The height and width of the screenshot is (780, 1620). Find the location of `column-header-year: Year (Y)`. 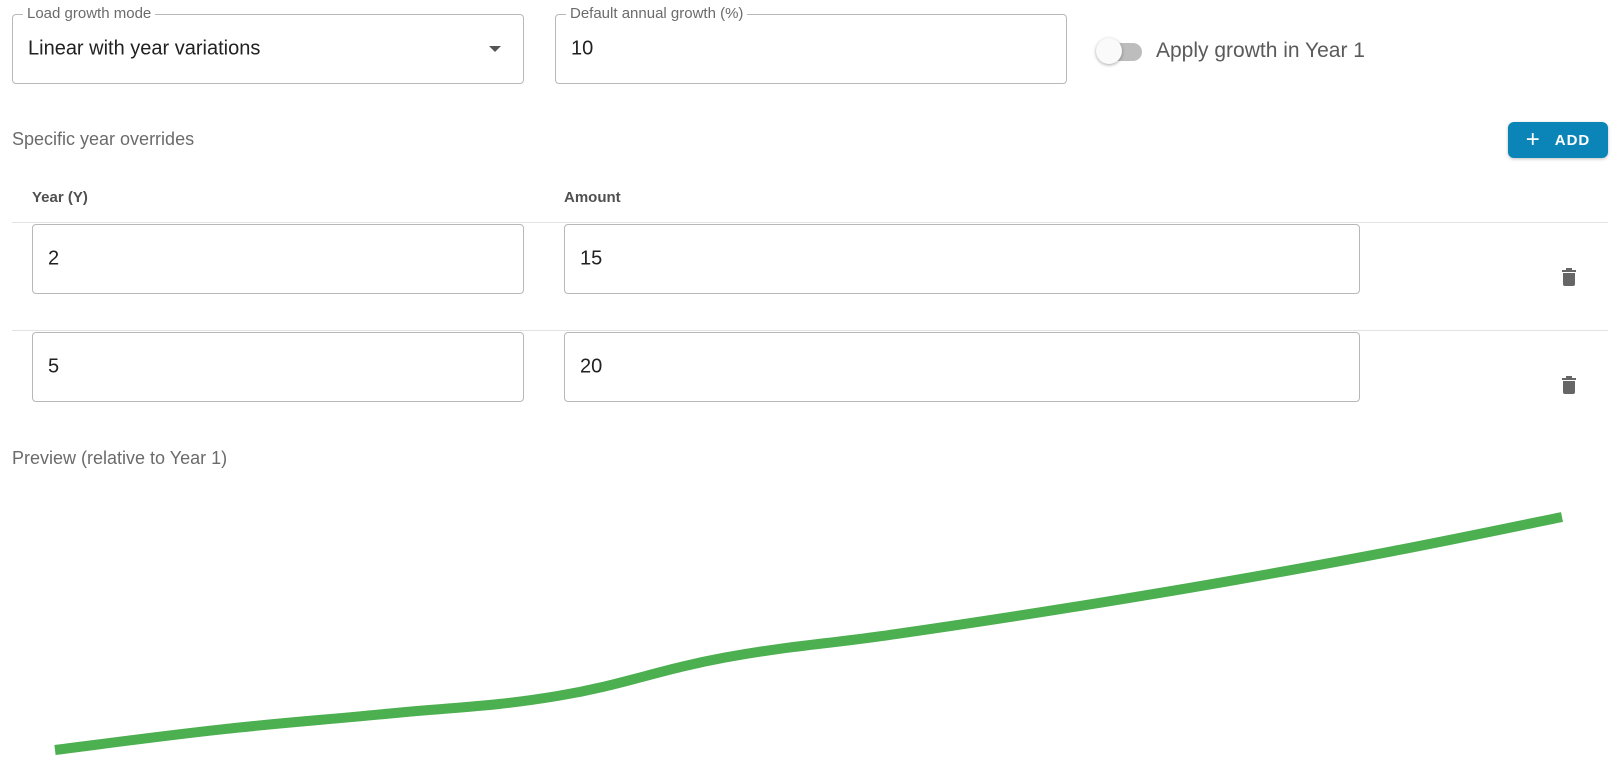

column-header-year: Year (Y) is located at coordinates (60, 197).